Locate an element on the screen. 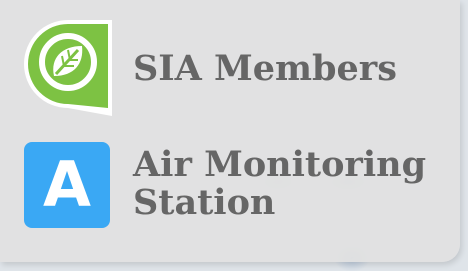 This screenshot has height=271, width=468. legend-label-line-2: Station is located at coordinates (204, 202).